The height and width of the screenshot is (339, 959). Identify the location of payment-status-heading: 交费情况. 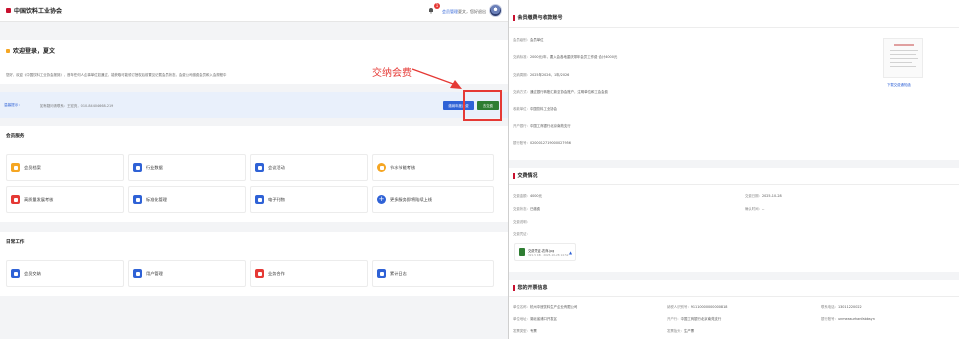
(525, 175).